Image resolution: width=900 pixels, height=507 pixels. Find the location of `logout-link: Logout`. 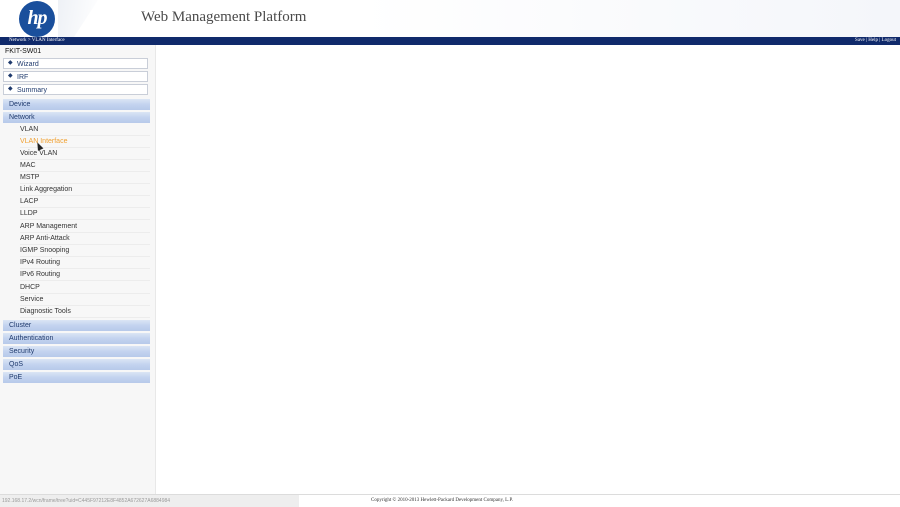

logout-link: Logout is located at coordinates (889, 40).